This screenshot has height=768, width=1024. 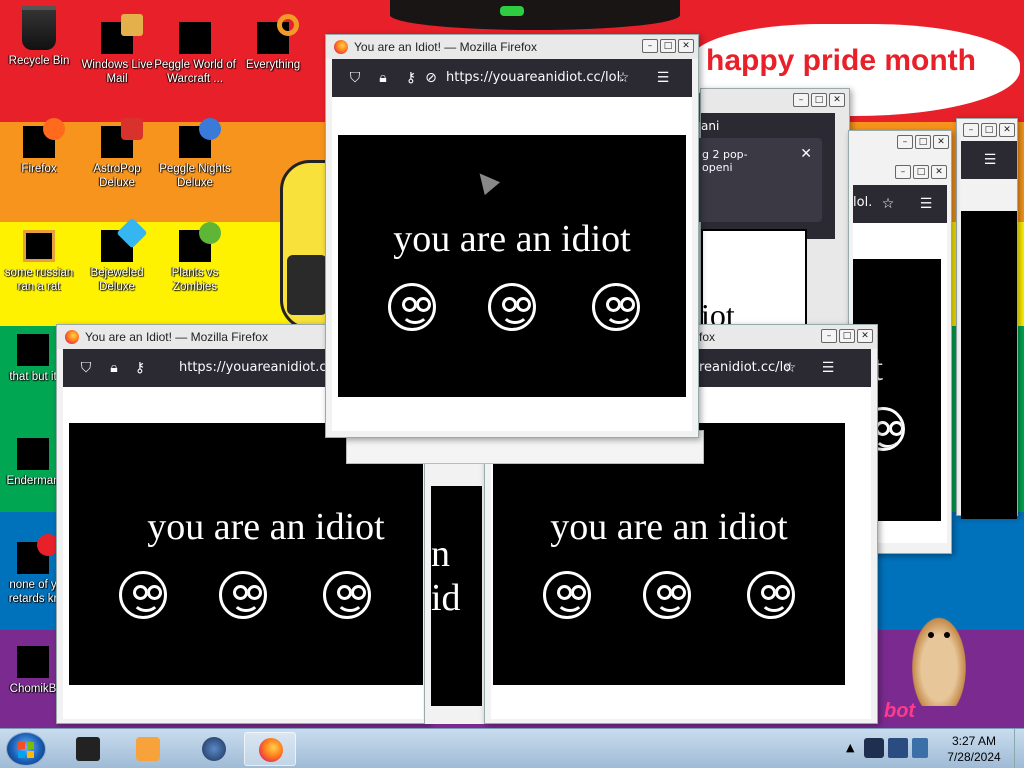 I want to click on taskbar-item-media-player, so click(x=148, y=749).